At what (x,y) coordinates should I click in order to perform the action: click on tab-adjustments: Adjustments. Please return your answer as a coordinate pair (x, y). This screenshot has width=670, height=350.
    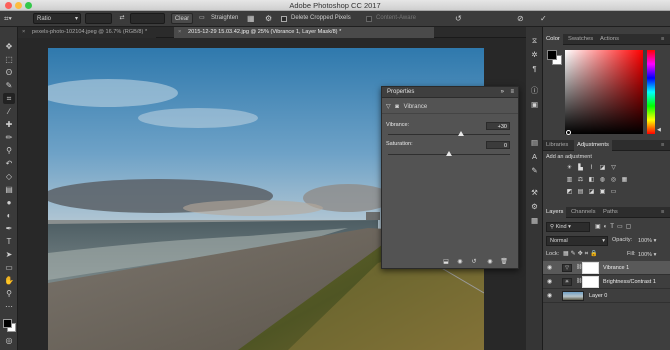
    Looking at the image, I should click on (593, 145).